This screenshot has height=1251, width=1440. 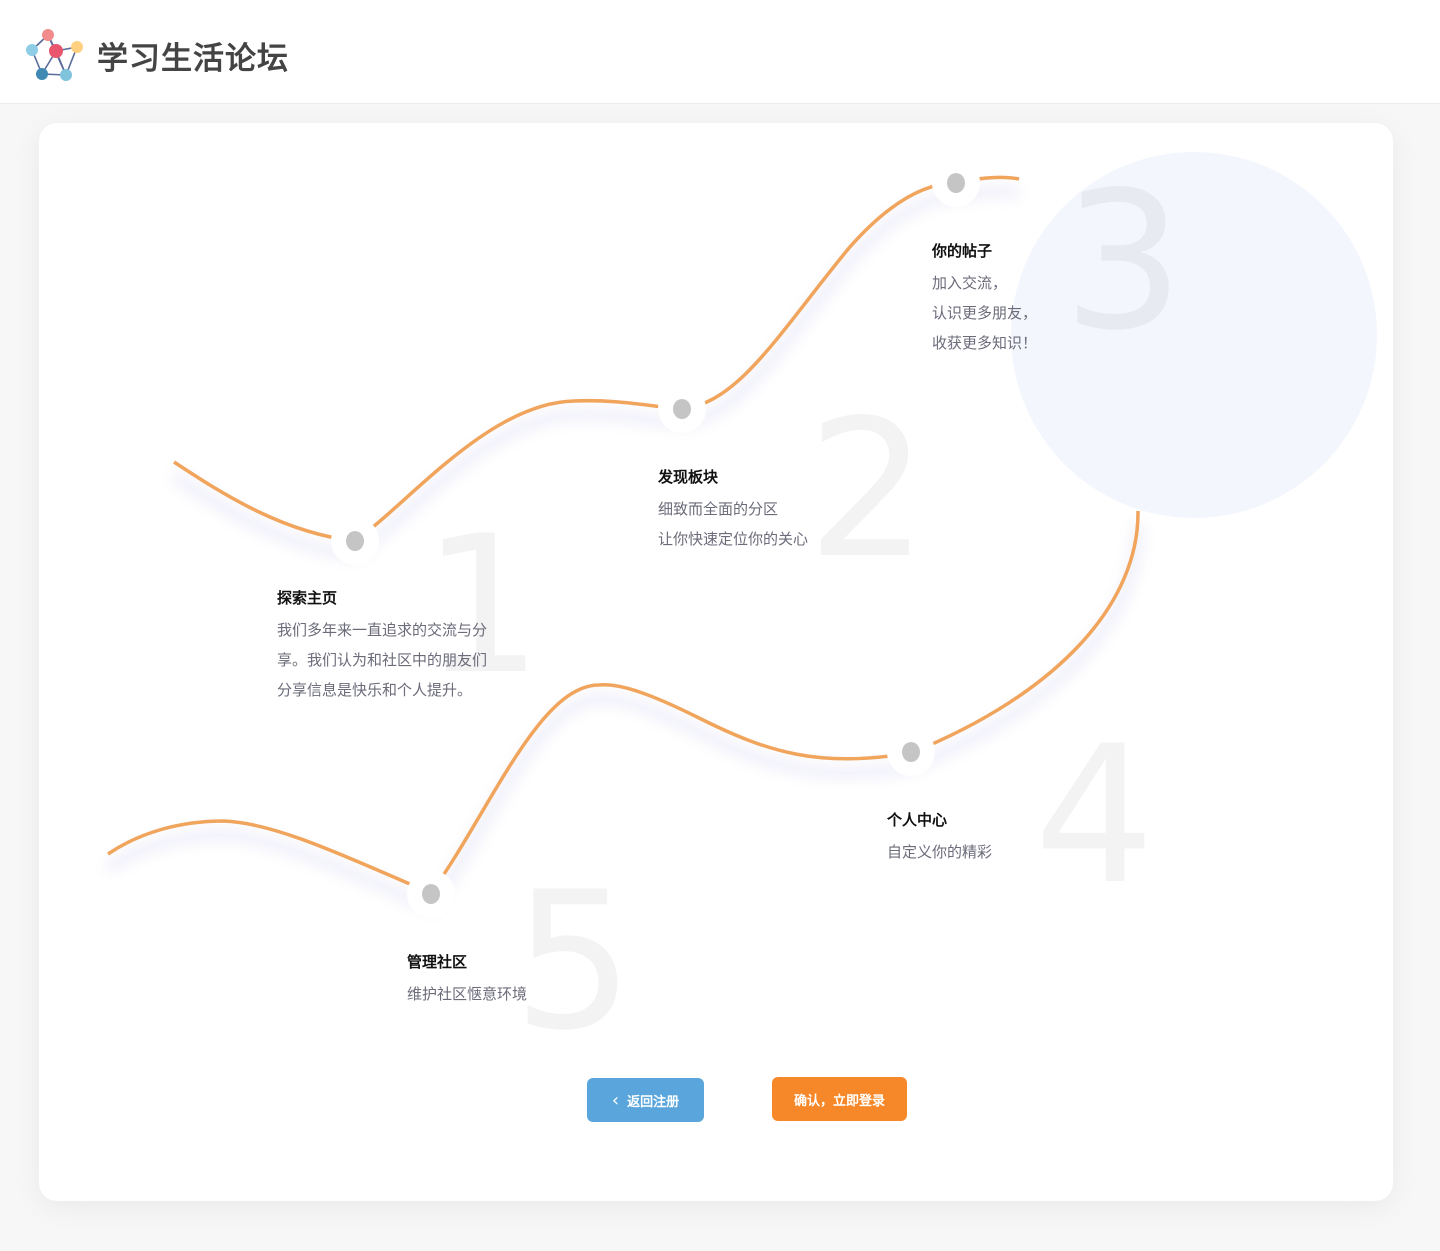 I want to click on step-desc-line: 收获更多知识！, so click(x=985, y=343).